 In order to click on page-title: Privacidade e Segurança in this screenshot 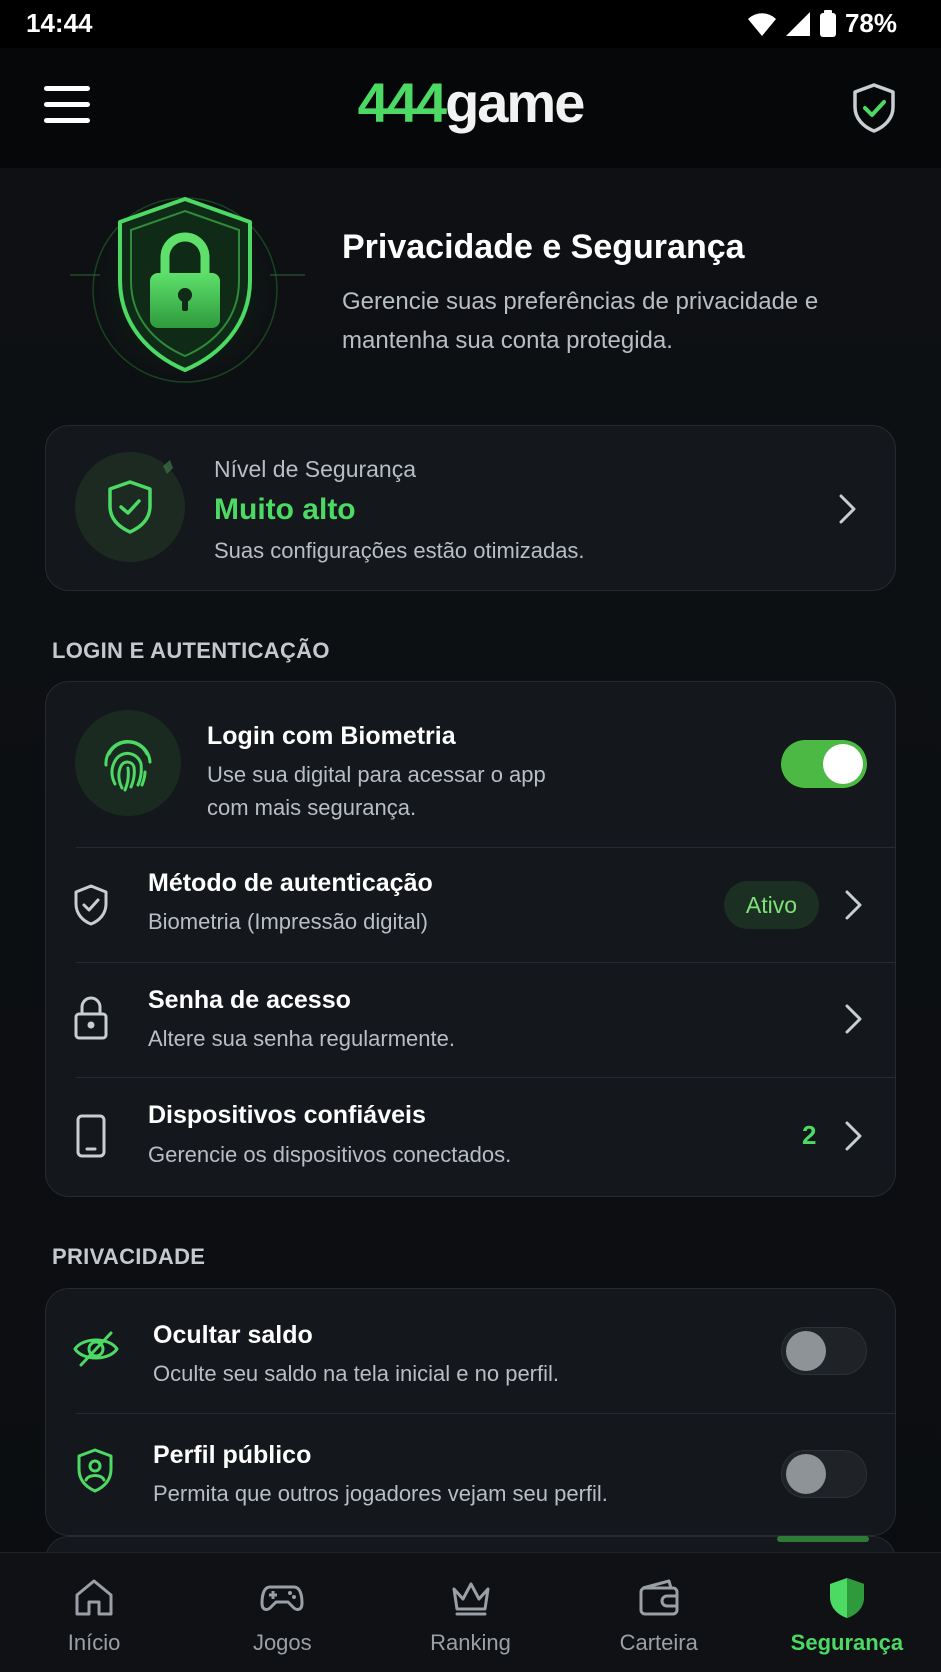, I will do `click(543, 247)`.